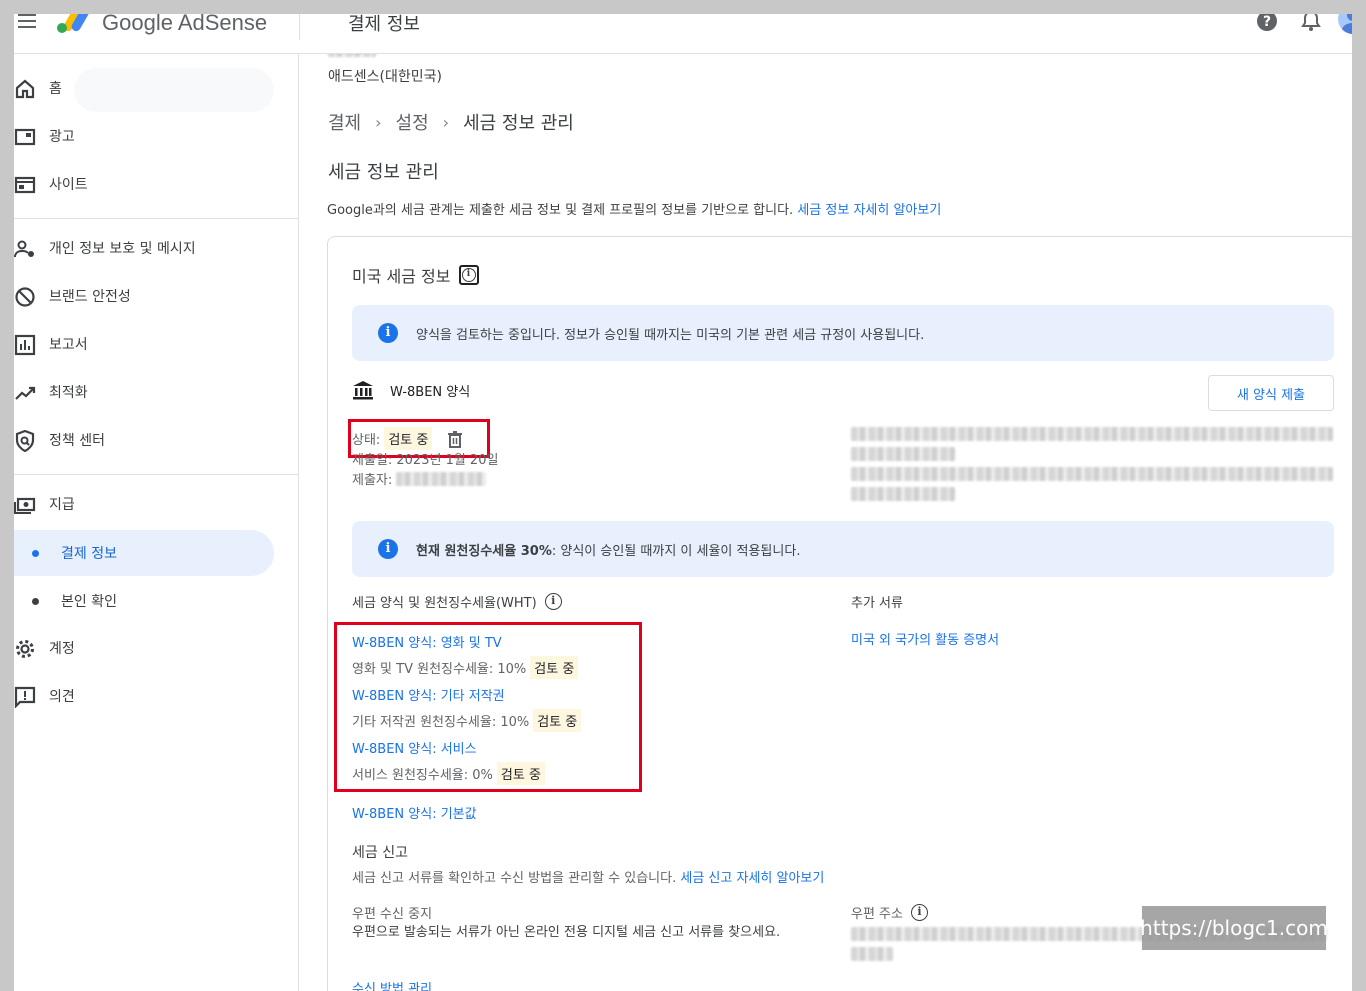 The height and width of the screenshot is (991, 1366). Describe the element at coordinates (676, 551) in the screenshot. I see `rate-note: : 양식이 승인될 때까지 이 세율이 적용됩니다.` at that location.